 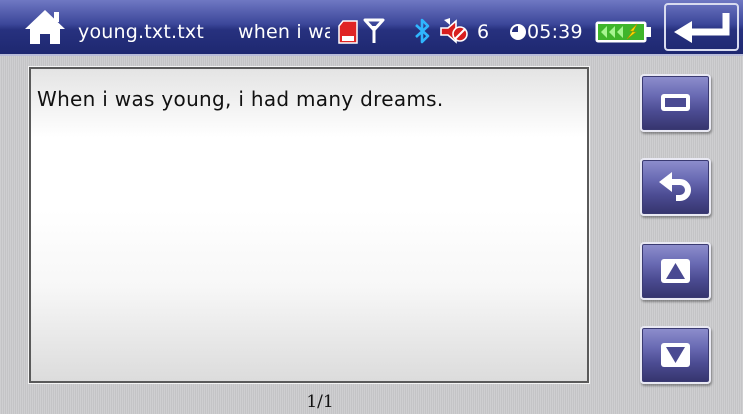 I want to click on home-button, so click(x=45, y=27).